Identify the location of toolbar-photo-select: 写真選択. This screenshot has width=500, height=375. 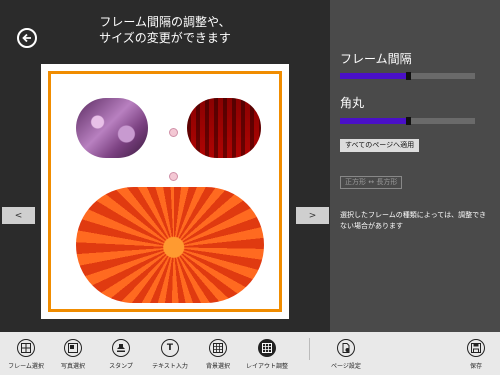
(73, 356).